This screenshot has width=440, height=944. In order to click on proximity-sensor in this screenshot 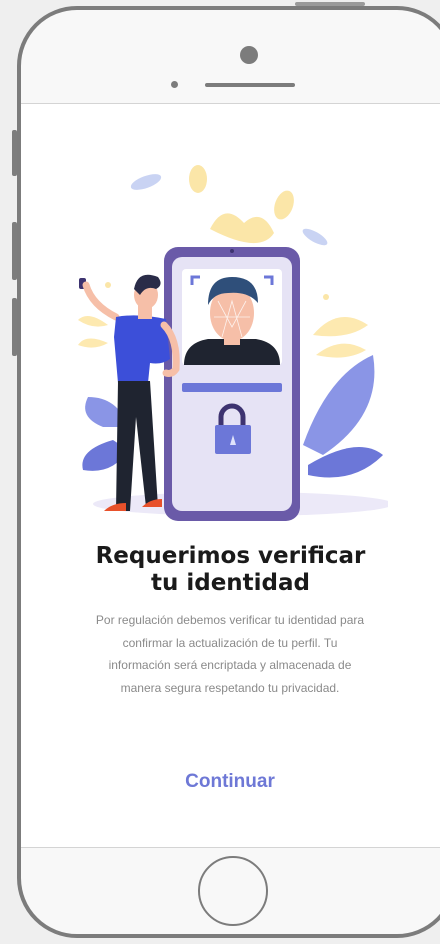, I will do `click(174, 84)`.